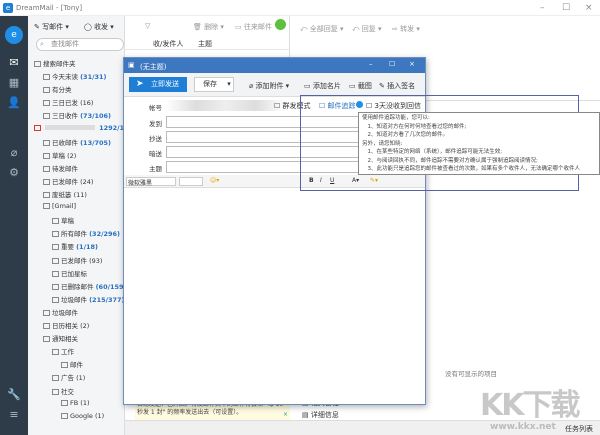 The height and width of the screenshot is (435, 600). What do you see at coordinates (274, 65) in the screenshot?
I see `compose-title-bar: ▣ (无主题) – ☐ ×` at bounding box center [274, 65].